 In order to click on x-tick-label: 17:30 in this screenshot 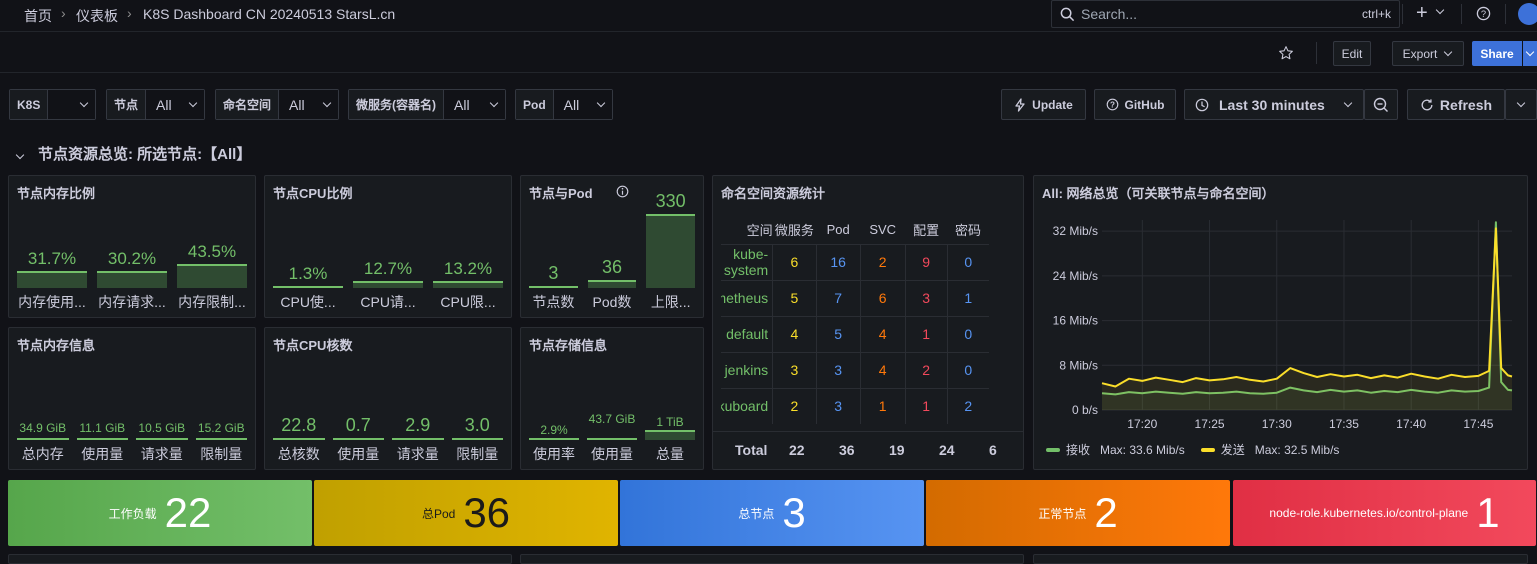, I will do `click(1277, 424)`.